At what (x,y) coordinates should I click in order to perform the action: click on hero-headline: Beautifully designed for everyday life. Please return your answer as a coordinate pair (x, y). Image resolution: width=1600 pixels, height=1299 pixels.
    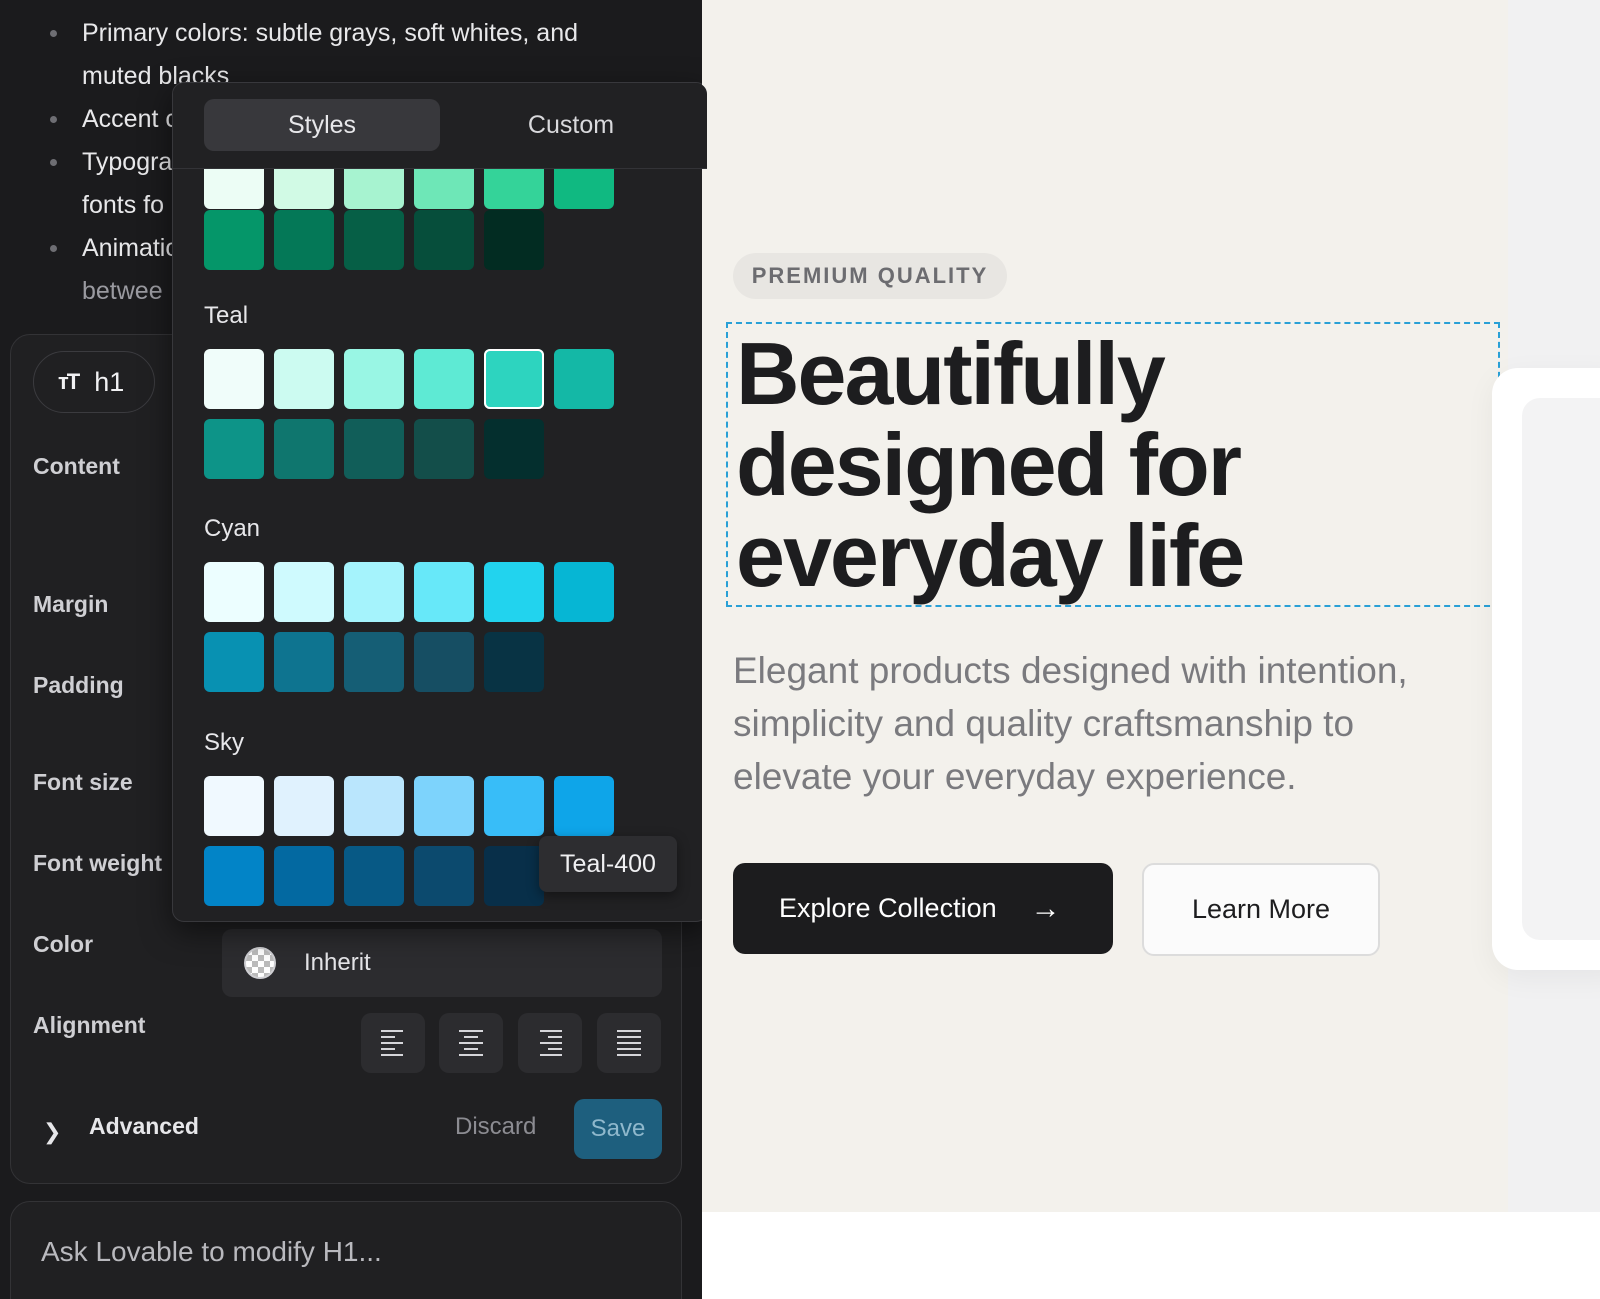
    Looking at the image, I should click on (1106, 464).